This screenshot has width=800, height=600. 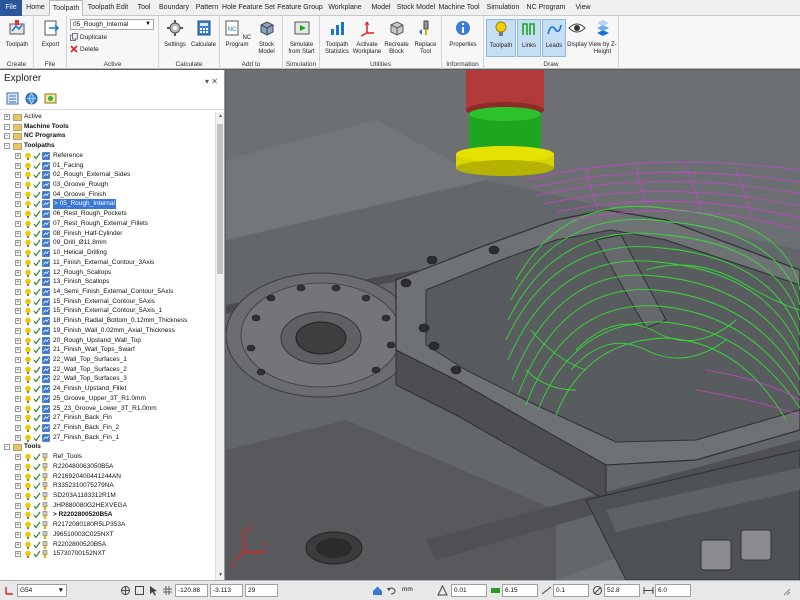 I want to click on tree-item: +11_Finish_External_Contour_3Axis, so click(x=108, y=263).